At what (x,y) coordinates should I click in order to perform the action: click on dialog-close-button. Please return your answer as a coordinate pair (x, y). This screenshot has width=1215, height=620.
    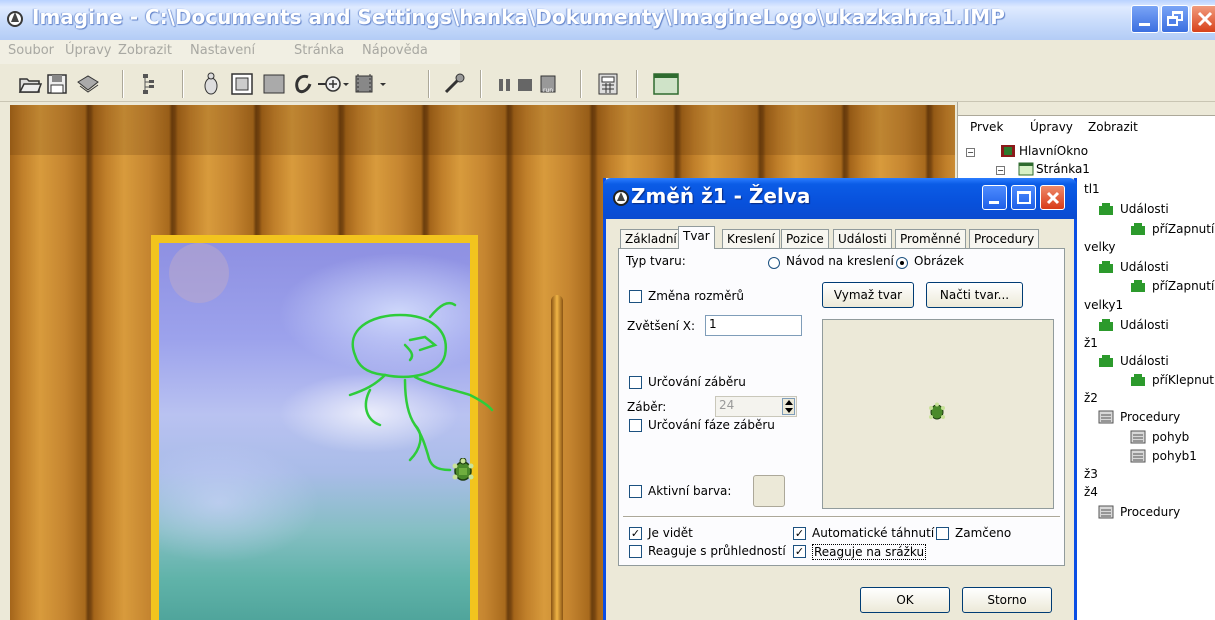
    Looking at the image, I should click on (1052, 197).